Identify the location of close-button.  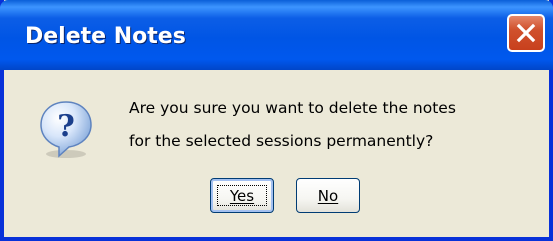
(526, 33).